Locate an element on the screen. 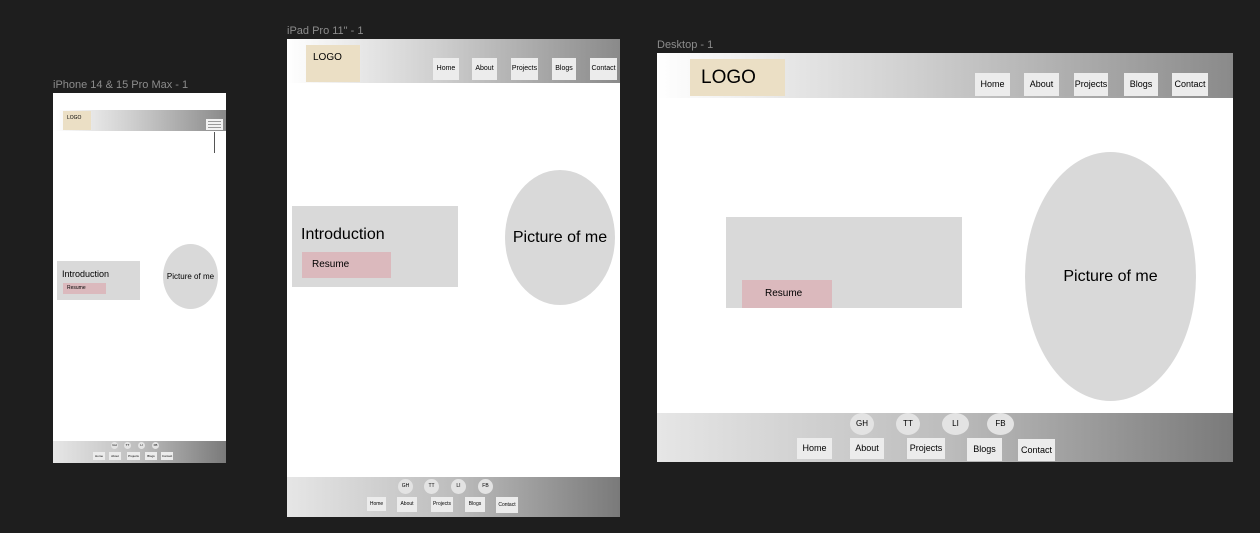 The width and height of the screenshot is (1260, 533). ipad-footer-nav-projects: Projects is located at coordinates (442, 504).